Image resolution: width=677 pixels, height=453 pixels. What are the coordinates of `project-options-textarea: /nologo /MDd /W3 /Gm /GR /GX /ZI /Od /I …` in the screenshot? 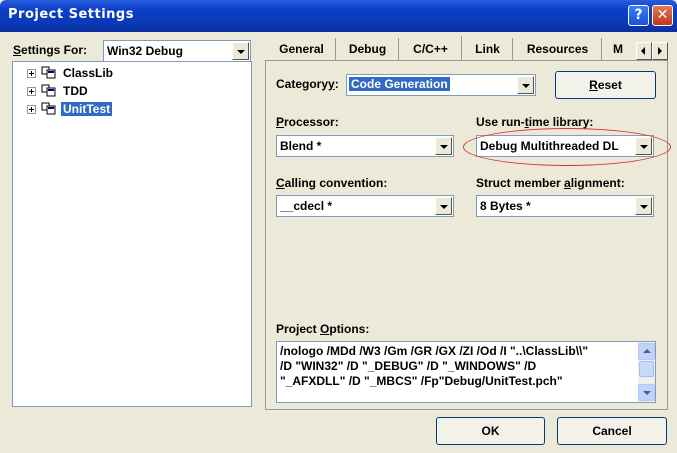 It's located at (466, 372).